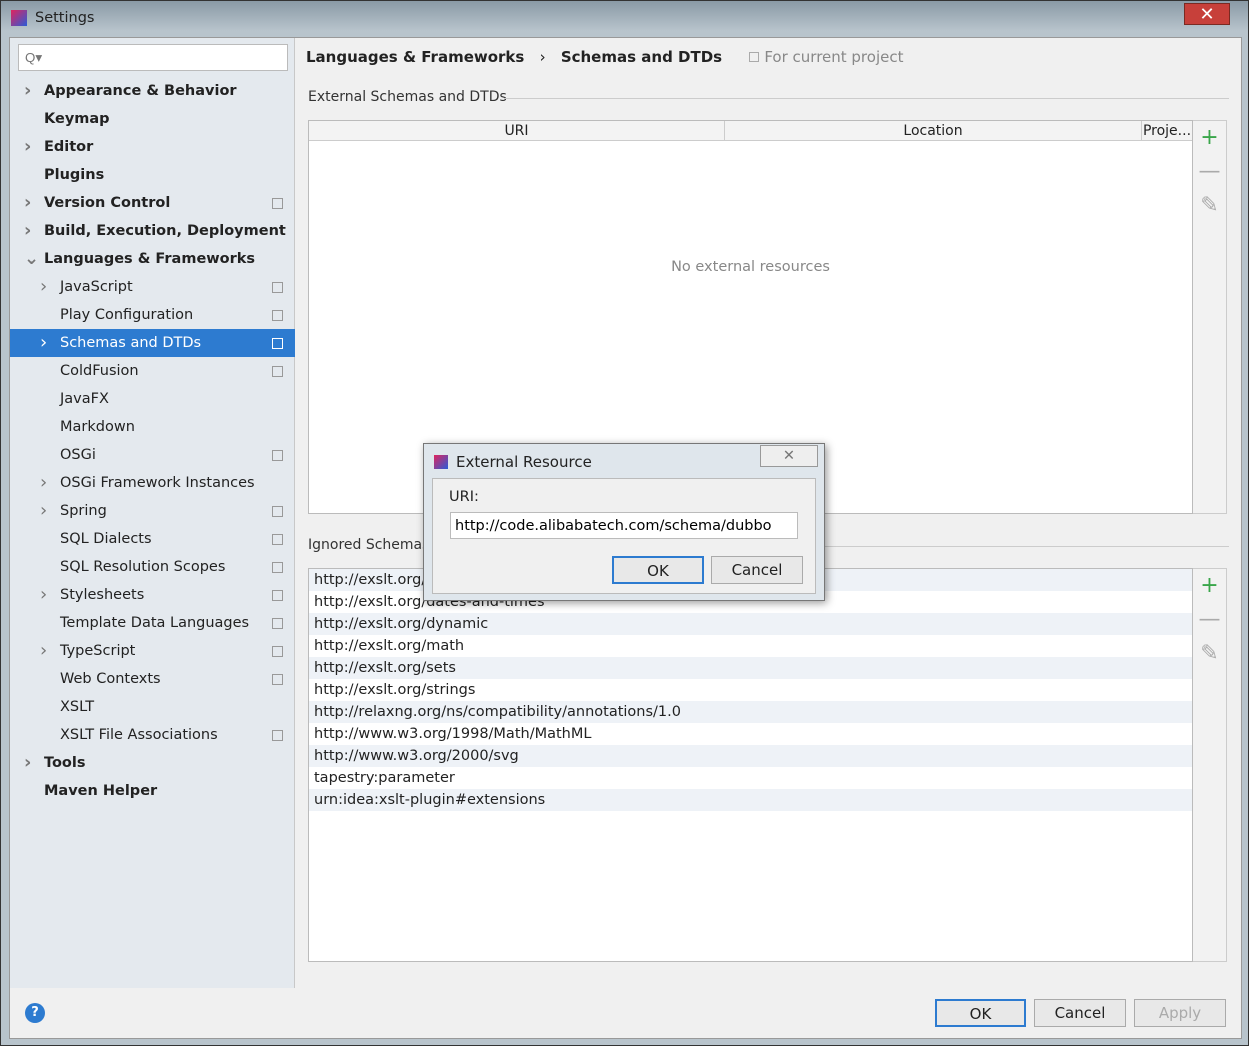 The image size is (1249, 1046). I want to click on dialog-cancel-button: Cancel, so click(757, 570).